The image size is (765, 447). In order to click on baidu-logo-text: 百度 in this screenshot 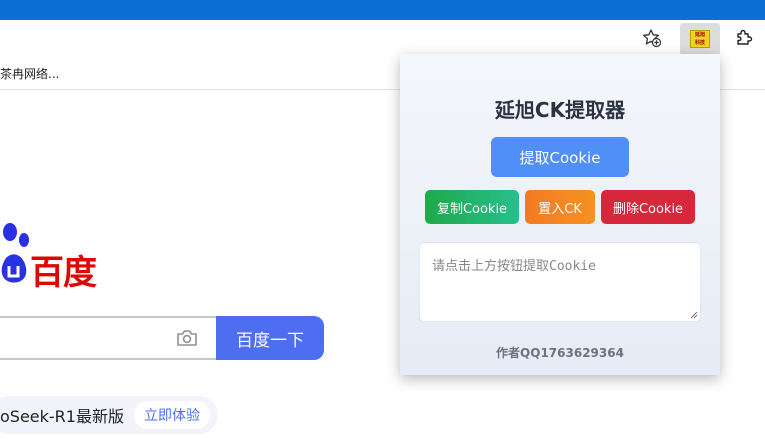, I will do `click(63, 273)`.